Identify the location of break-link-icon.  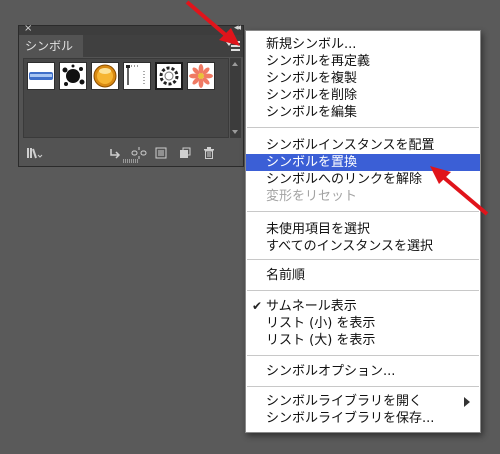
(139, 151).